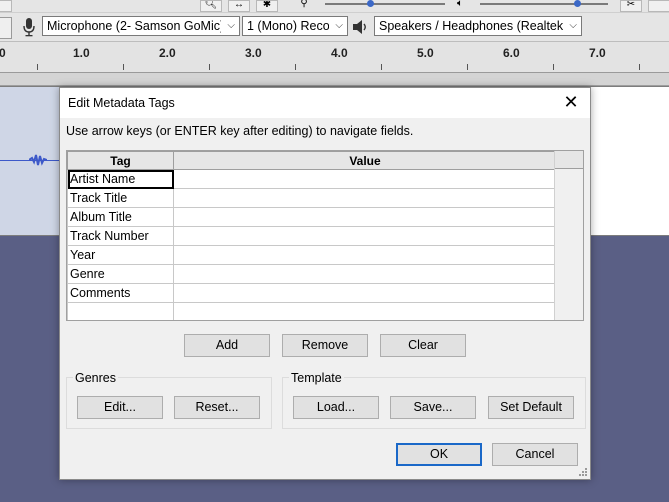 The height and width of the screenshot is (502, 669). I want to click on table-row: Genre, so click(312, 274).